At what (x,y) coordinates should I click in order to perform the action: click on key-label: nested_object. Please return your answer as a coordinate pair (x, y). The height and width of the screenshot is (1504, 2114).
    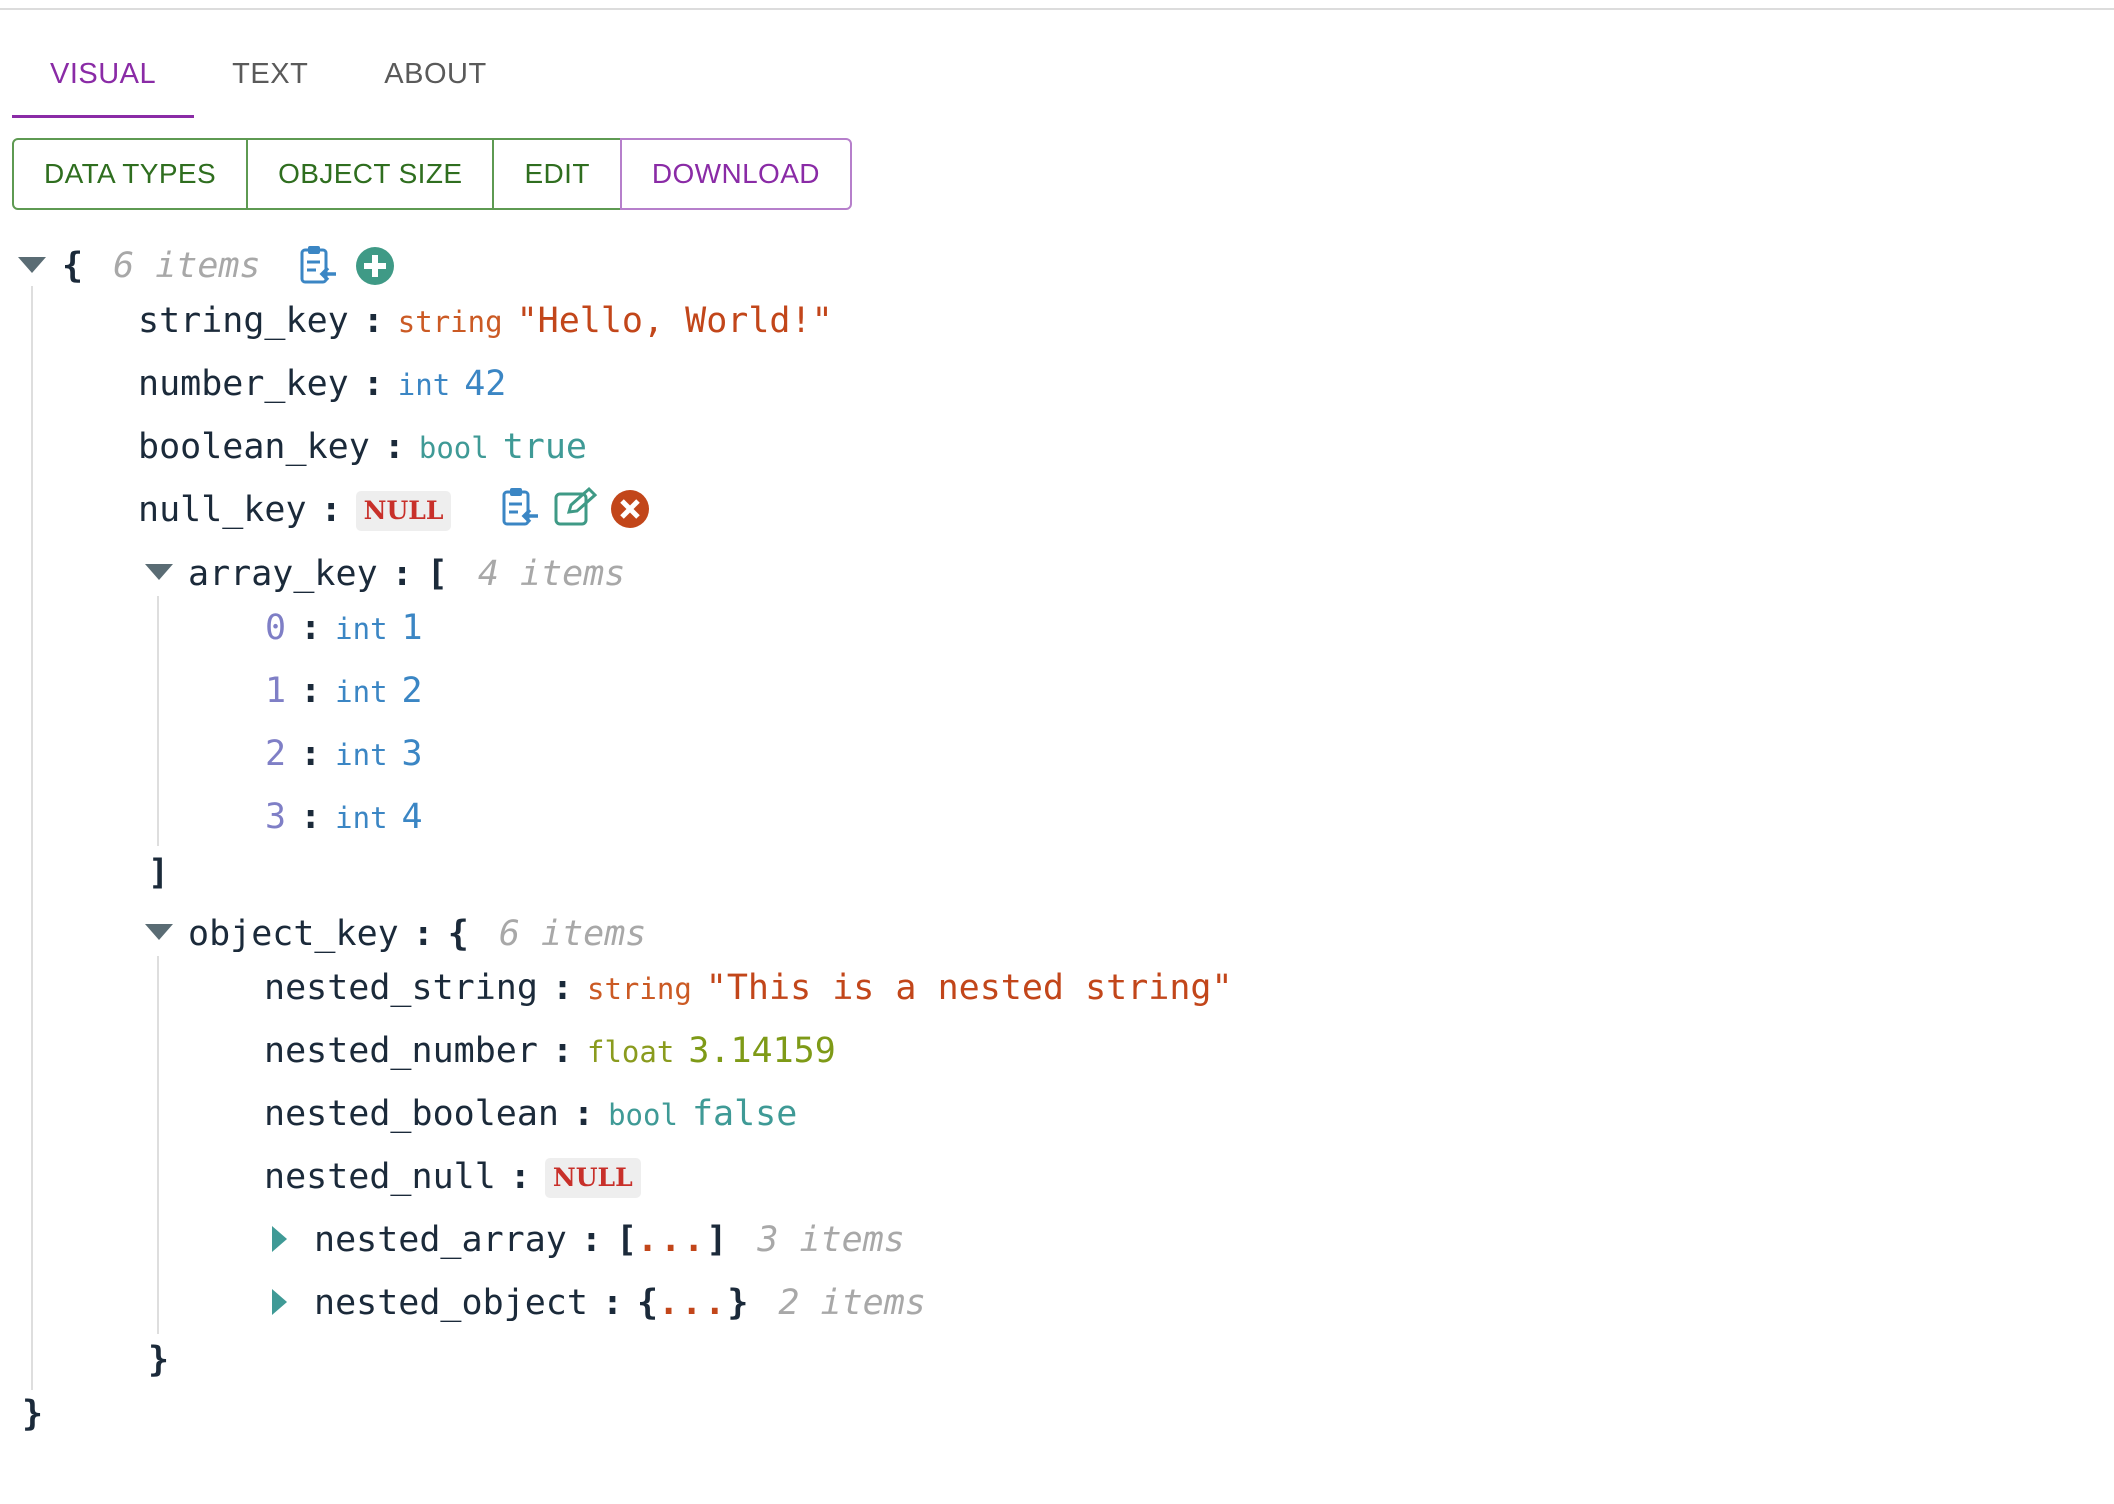
    Looking at the image, I should click on (451, 1303).